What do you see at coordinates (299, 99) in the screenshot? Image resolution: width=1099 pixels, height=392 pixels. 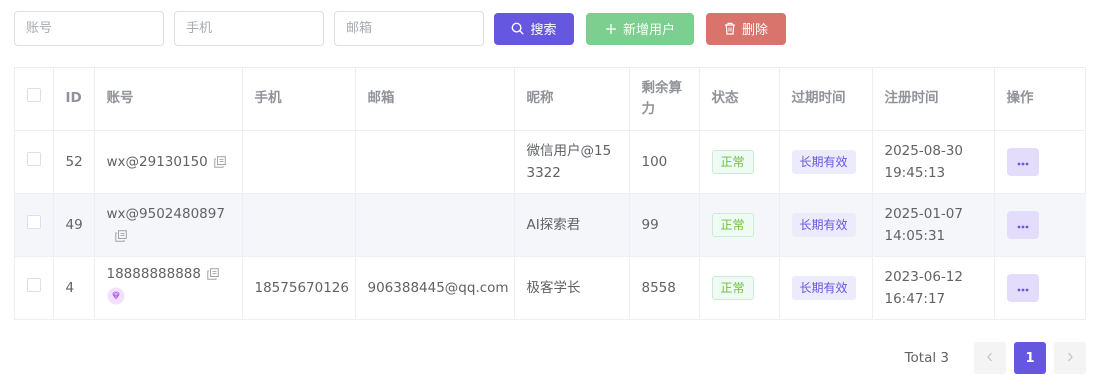 I see `header-phone: 手机` at bounding box center [299, 99].